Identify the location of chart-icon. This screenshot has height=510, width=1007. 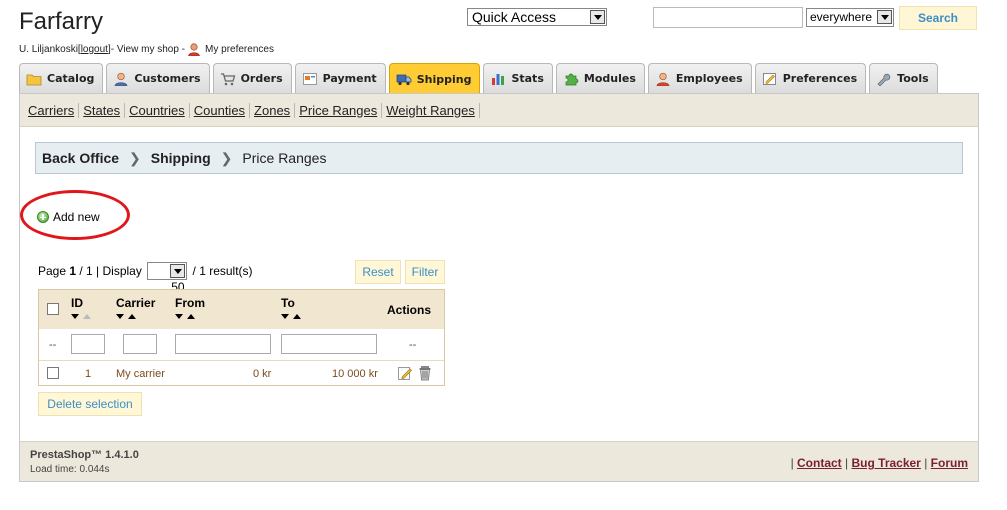
(498, 79).